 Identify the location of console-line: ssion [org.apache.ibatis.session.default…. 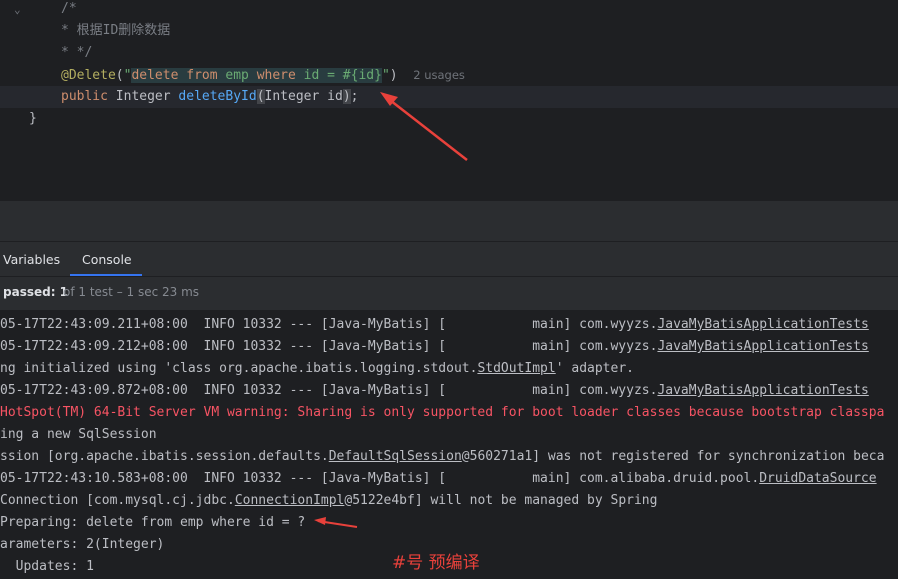
(442, 456).